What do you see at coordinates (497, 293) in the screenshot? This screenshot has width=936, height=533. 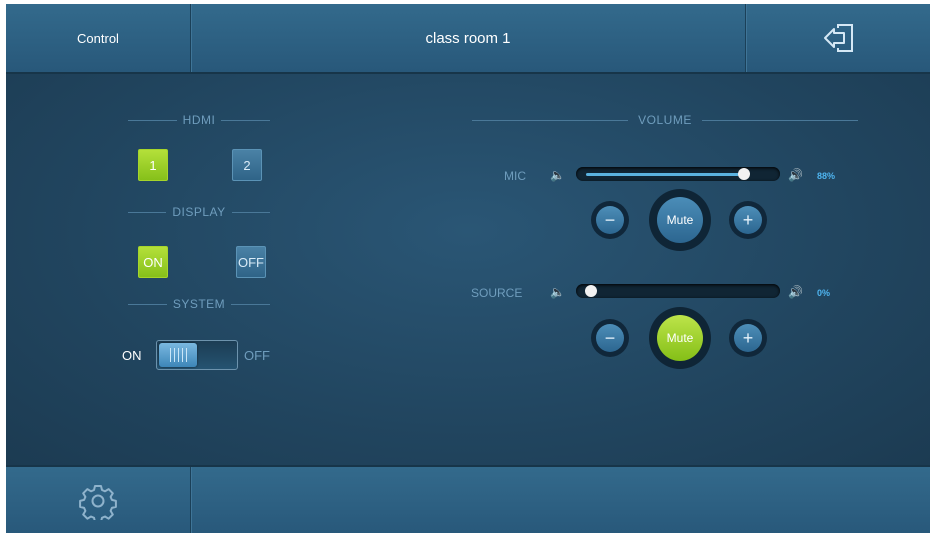 I see `source-label: SOURCE` at bounding box center [497, 293].